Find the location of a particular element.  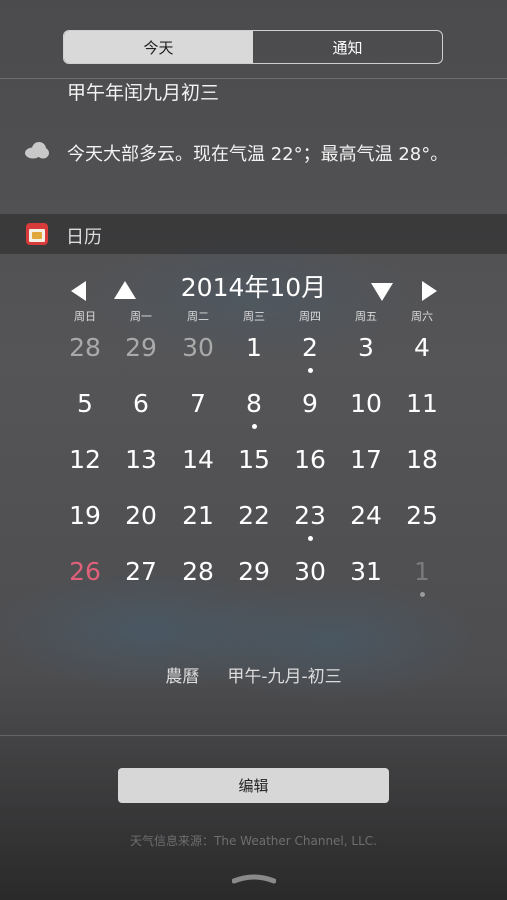

lunar-label: 農曆 is located at coordinates (182, 677).